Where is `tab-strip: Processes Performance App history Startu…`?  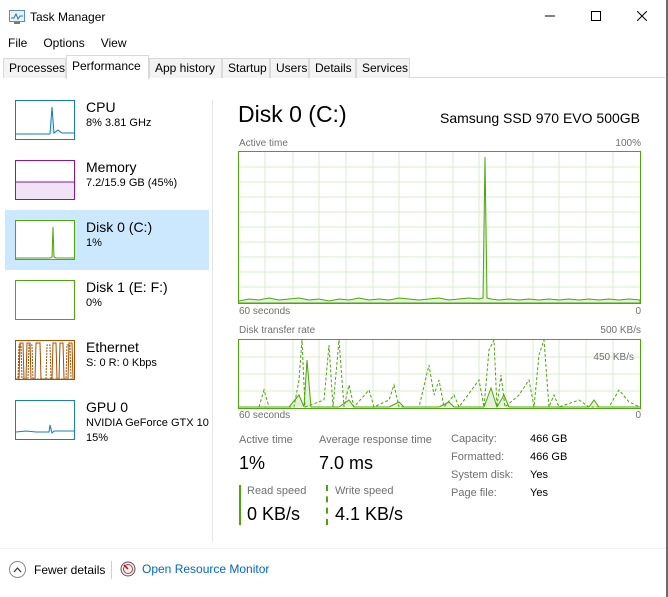 tab-strip: Processes Performance App history Startu… is located at coordinates (334, 67).